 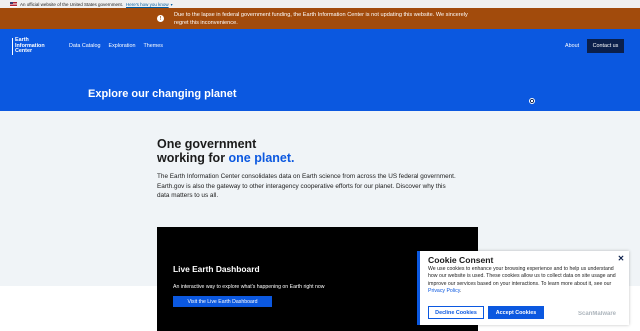 What do you see at coordinates (162, 94) in the screenshot?
I see `hero-title: Explore our changing planet` at bounding box center [162, 94].